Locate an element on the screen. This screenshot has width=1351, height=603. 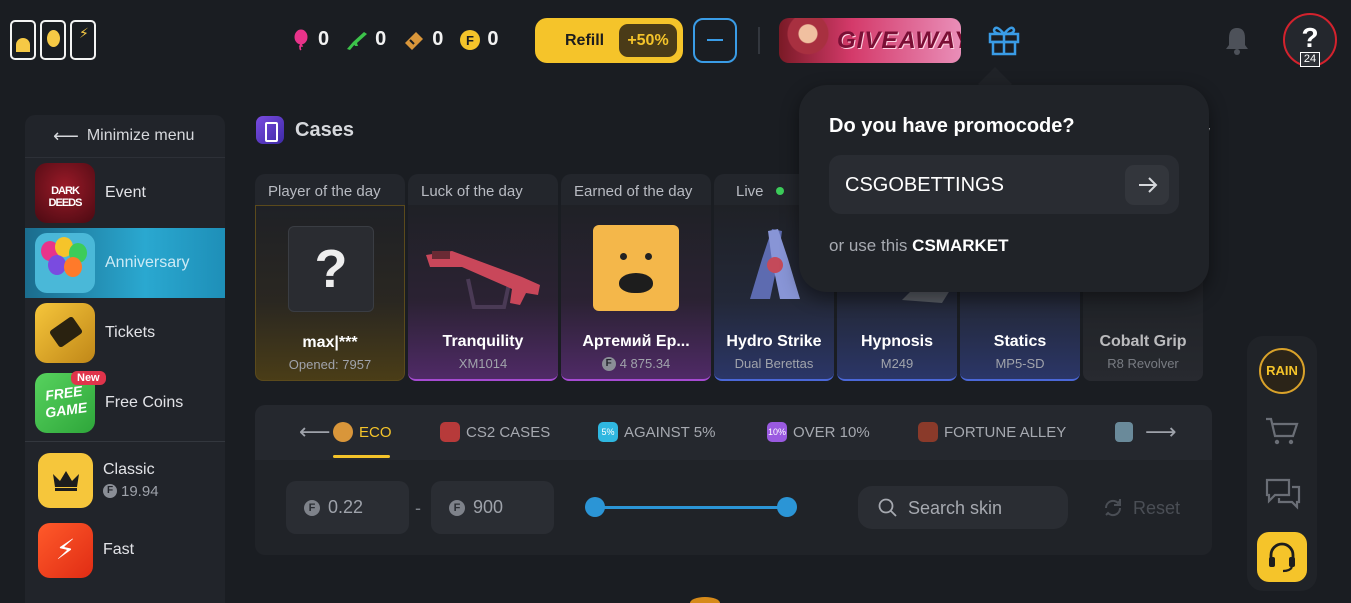
tab-label: ECO is located at coordinates (375, 432).